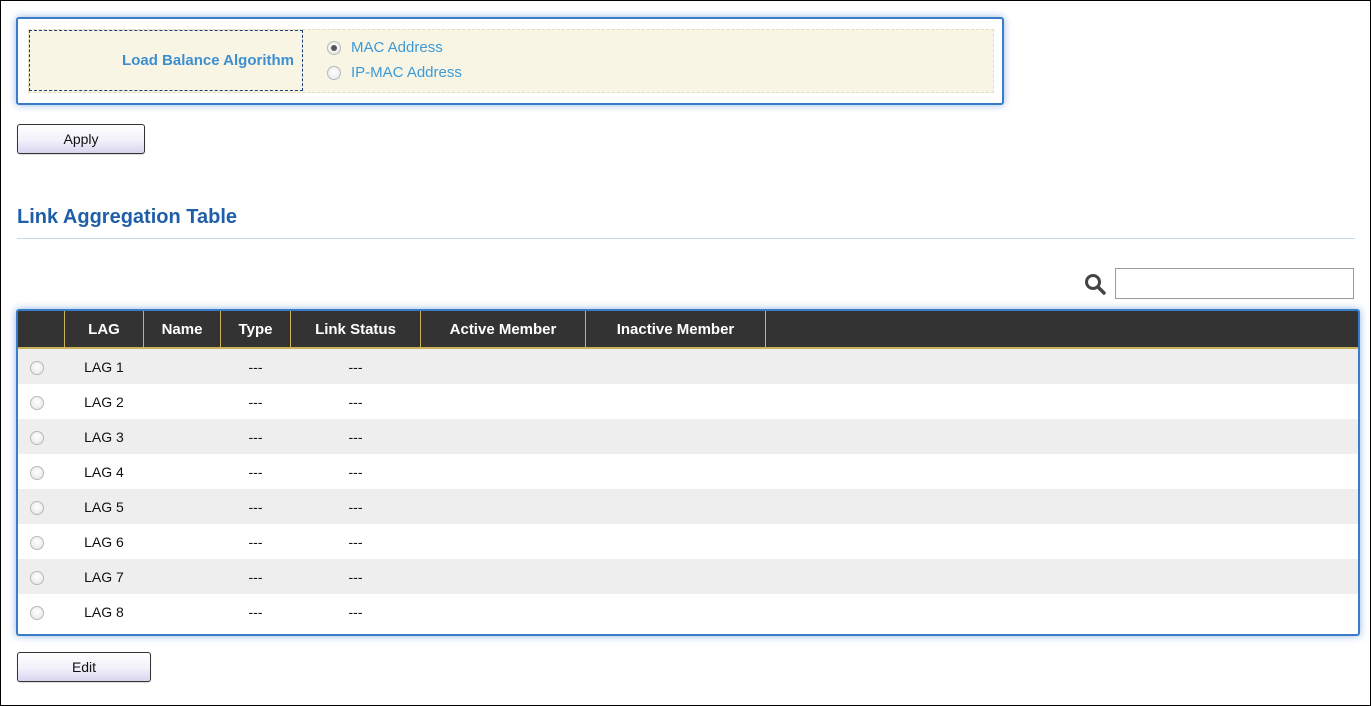 The height and width of the screenshot is (706, 1371). I want to click on cell-lag: LAG 5, so click(104, 506).